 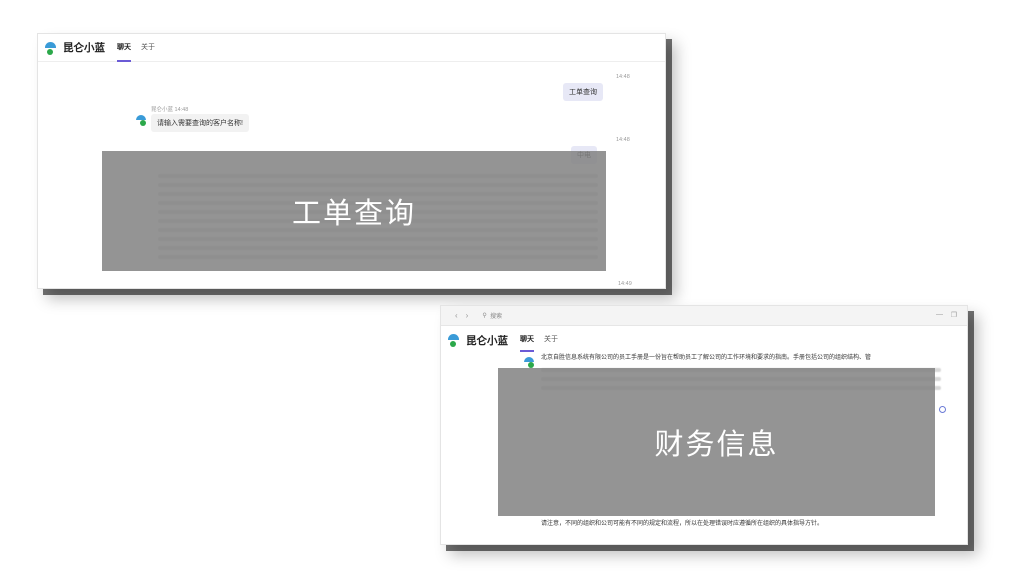 I want to click on browser-bar: ‹ › ⚲ 搜索 — ❐, so click(x=704, y=316).